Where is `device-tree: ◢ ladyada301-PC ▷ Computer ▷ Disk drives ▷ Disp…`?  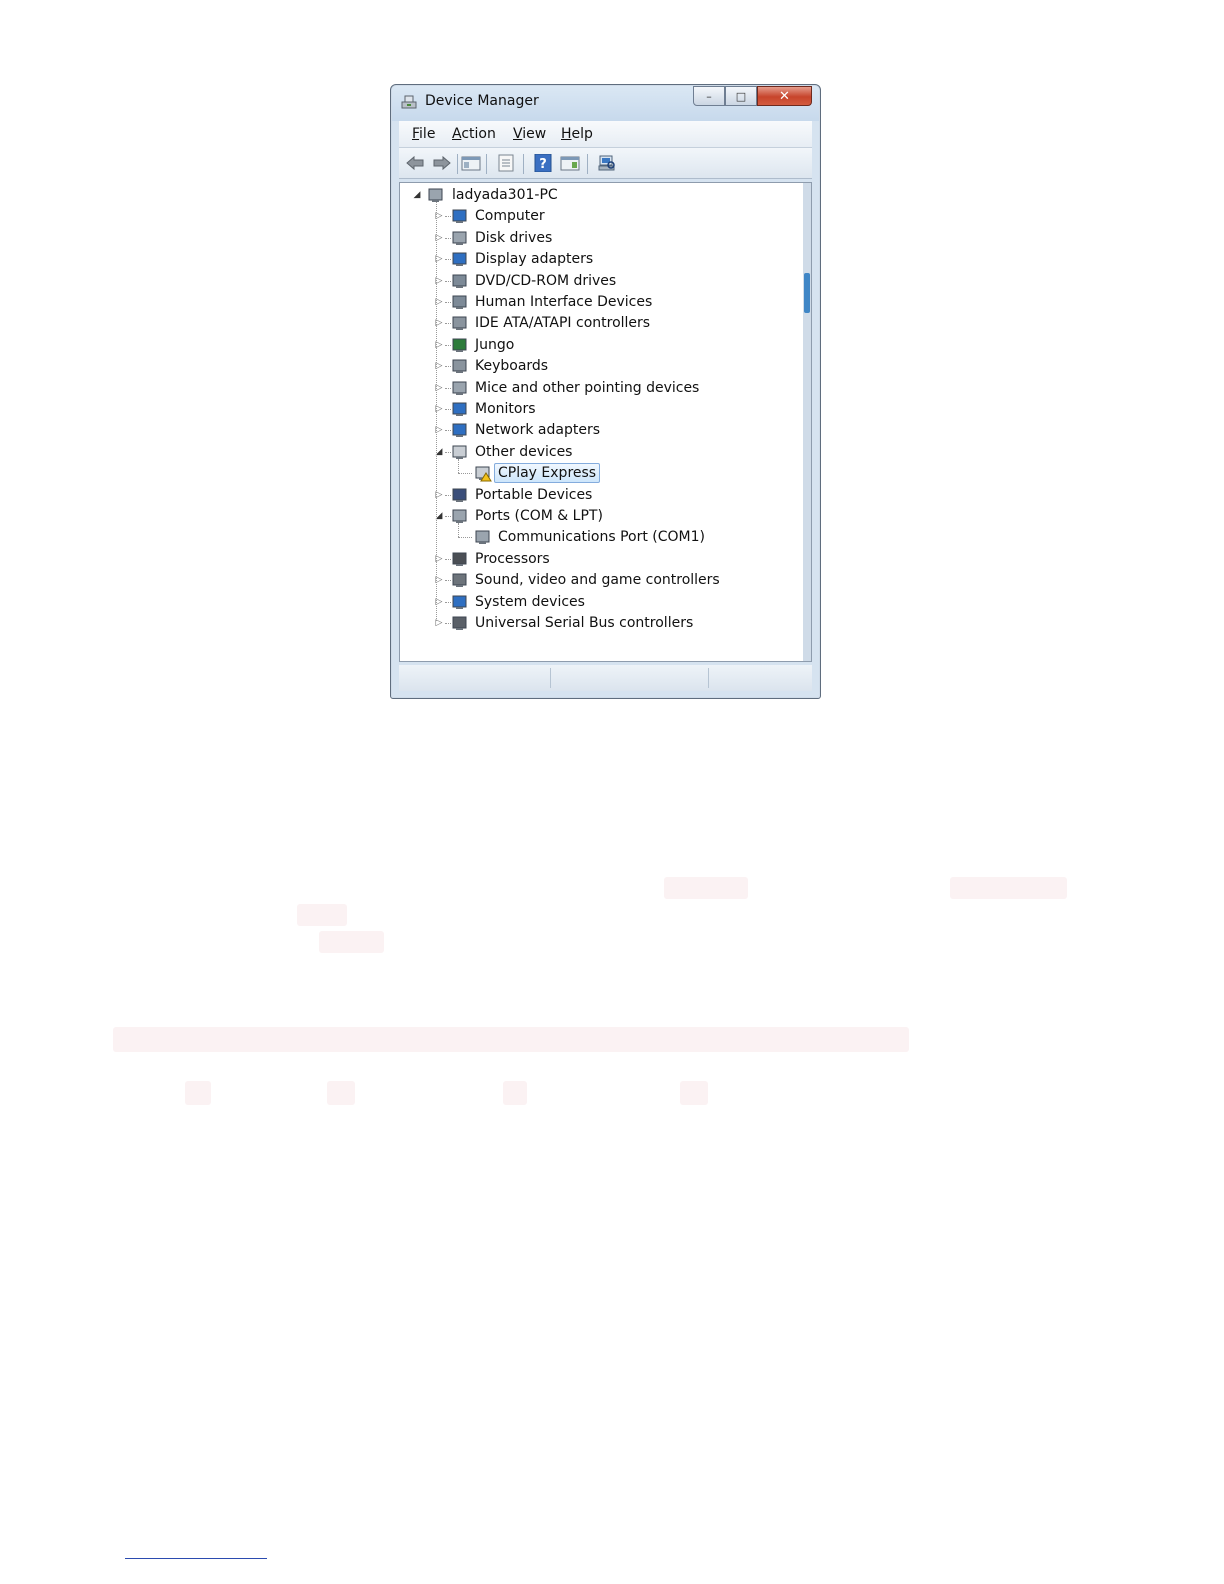
device-tree: ◢ ladyada301-PC ▷ Computer ▷ Disk drives ▷ Disp… is located at coordinates (605, 422).